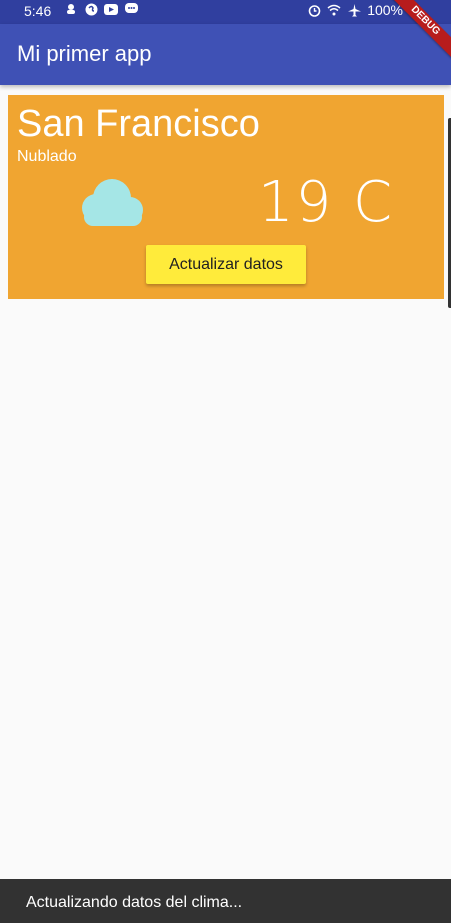 The image size is (451, 923). What do you see at coordinates (111, 9) in the screenshot?
I see `youtube-icon` at bounding box center [111, 9].